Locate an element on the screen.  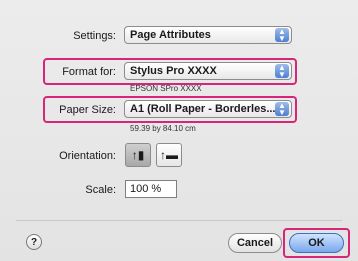
orientation-landscape-button: ↑▬ is located at coordinates (169, 155).